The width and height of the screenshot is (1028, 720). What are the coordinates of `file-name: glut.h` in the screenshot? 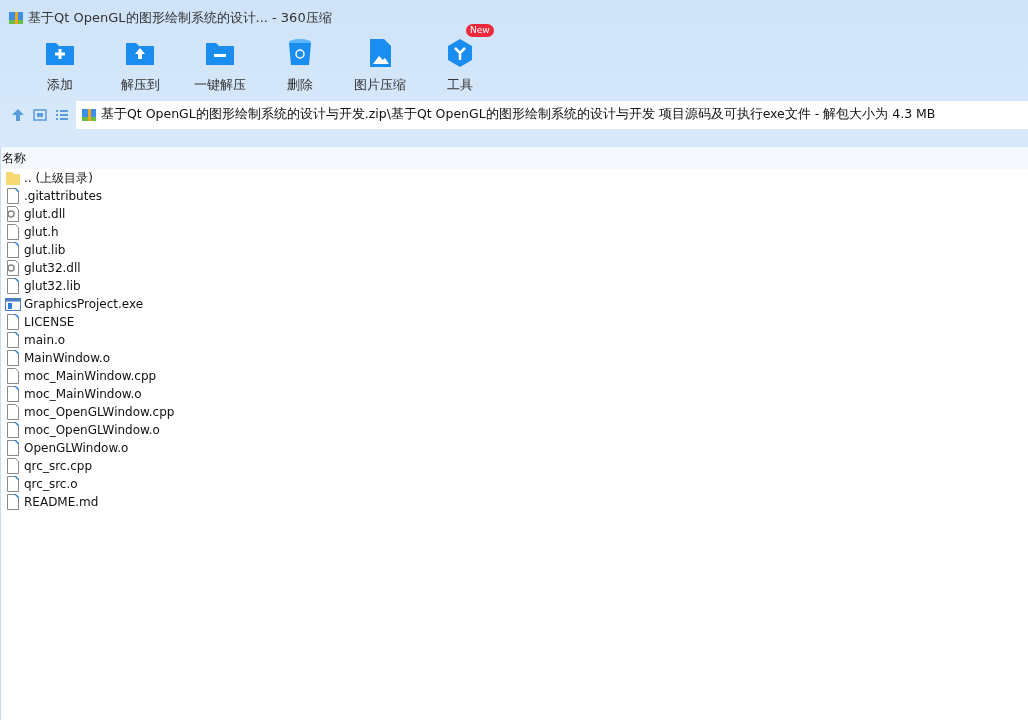 It's located at (41, 232).